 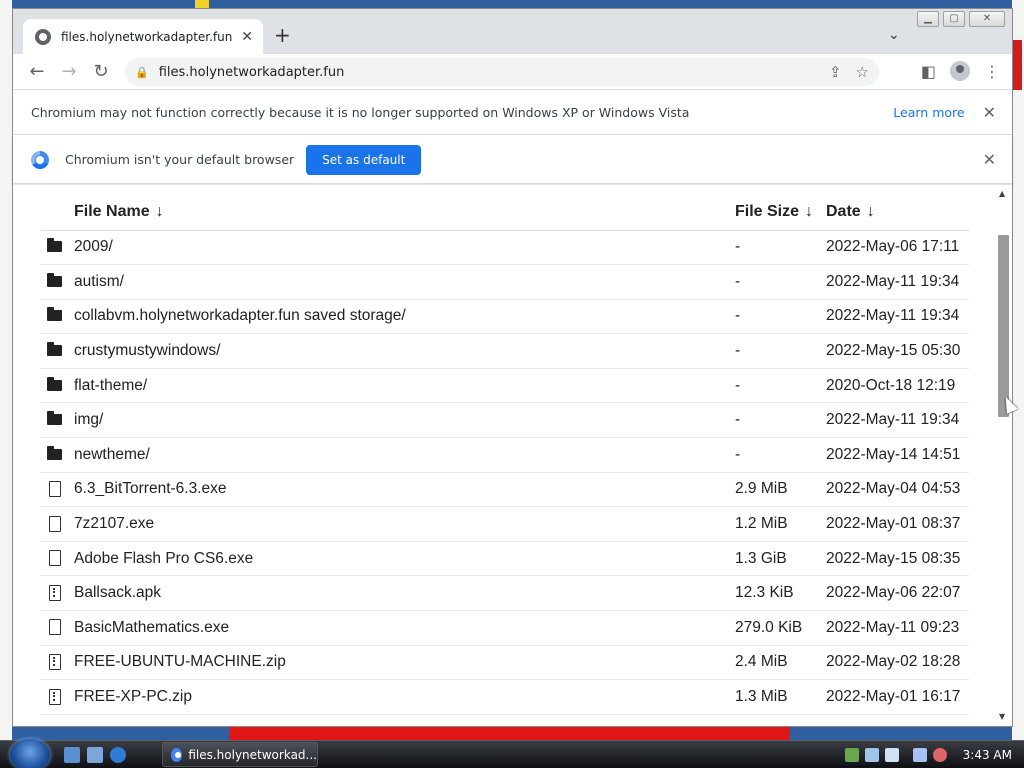 What do you see at coordinates (37, 71) in the screenshot?
I see `back-button: ←` at bounding box center [37, 71].